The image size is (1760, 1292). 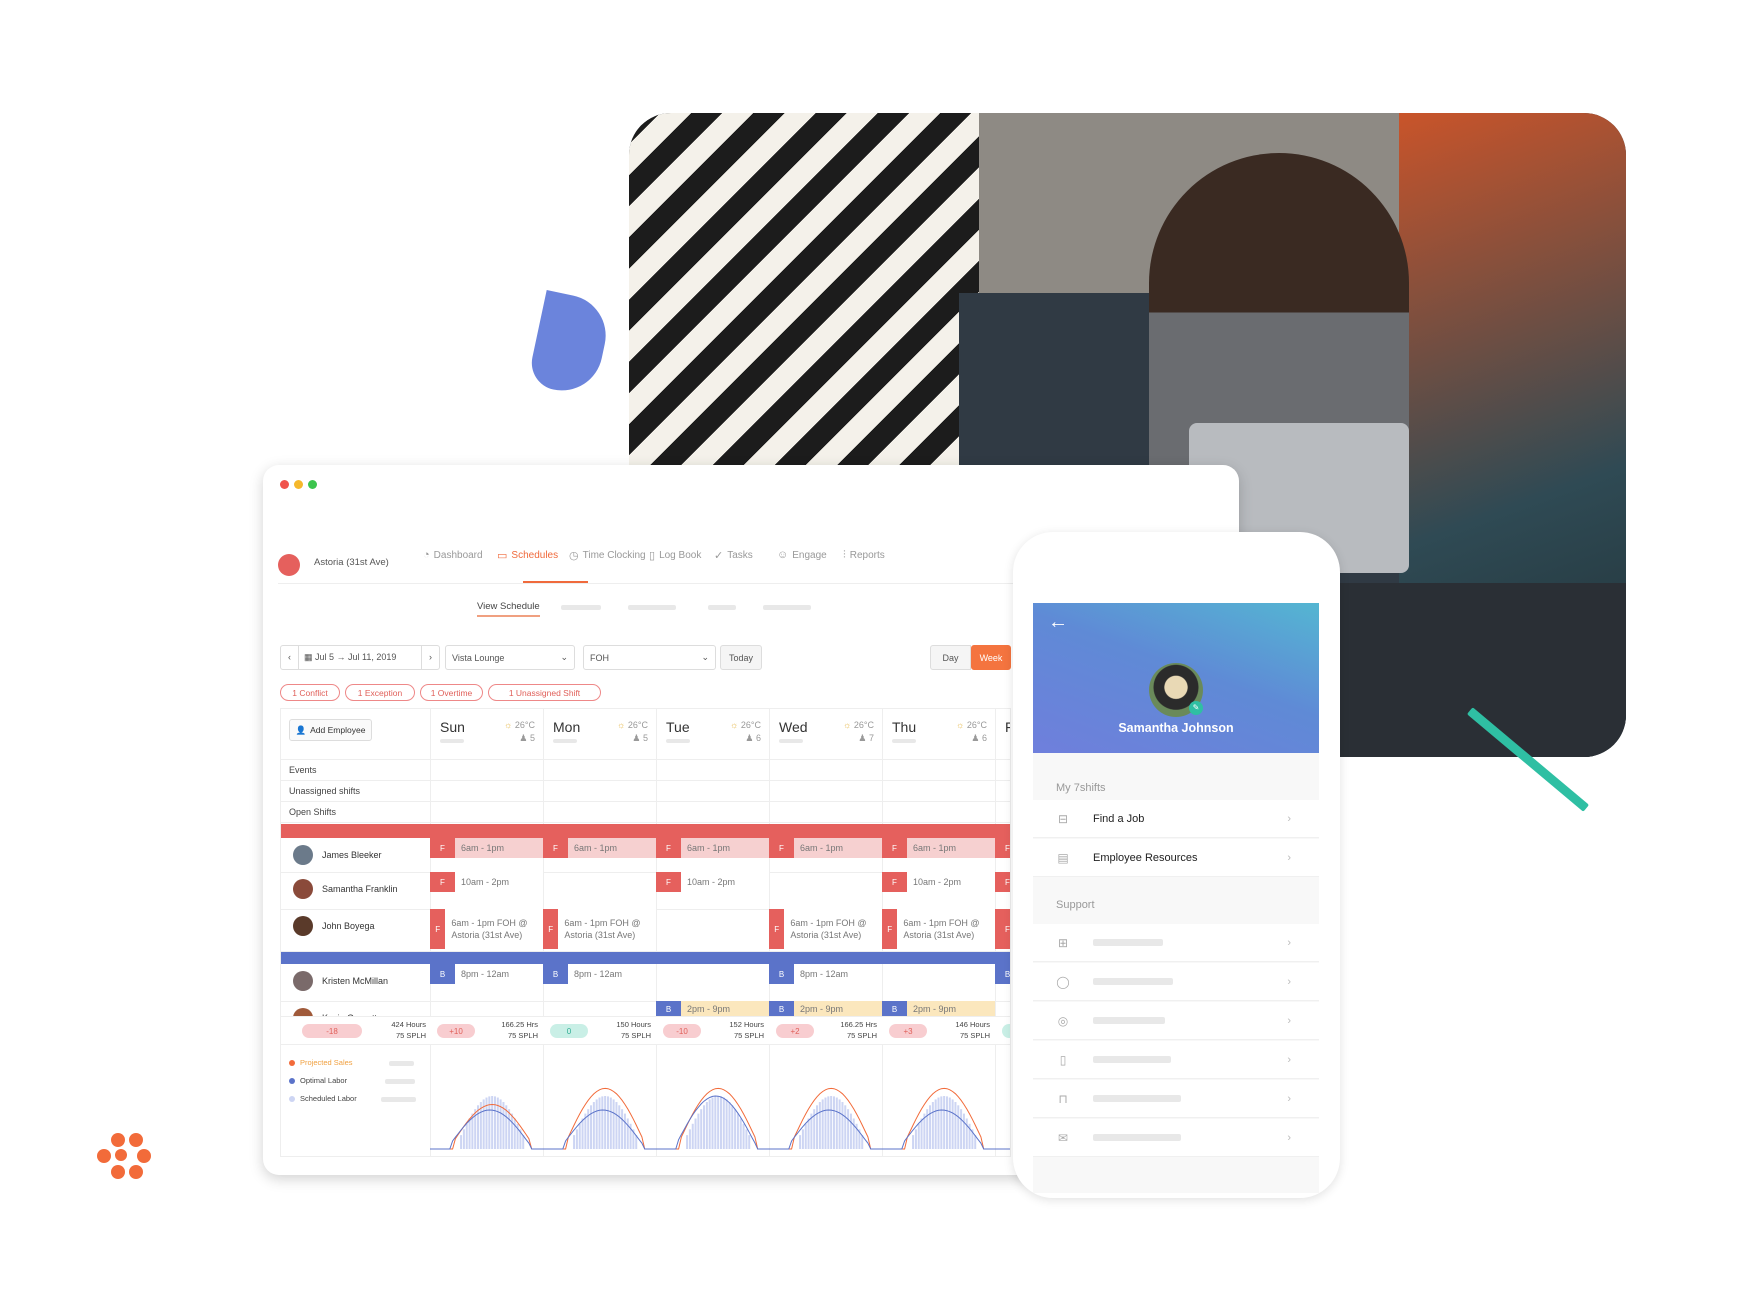 I want to click on employee-row: James Bleeker, so click(x=337, y=855).